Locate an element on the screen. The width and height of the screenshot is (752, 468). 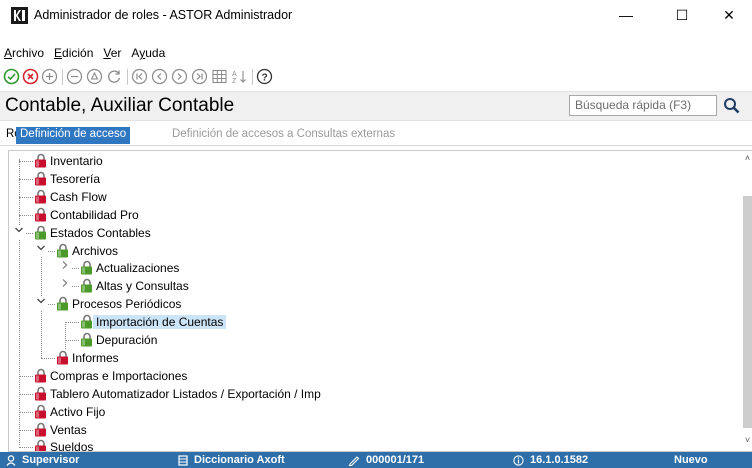
search-icon is located at coordinates (732, 106).